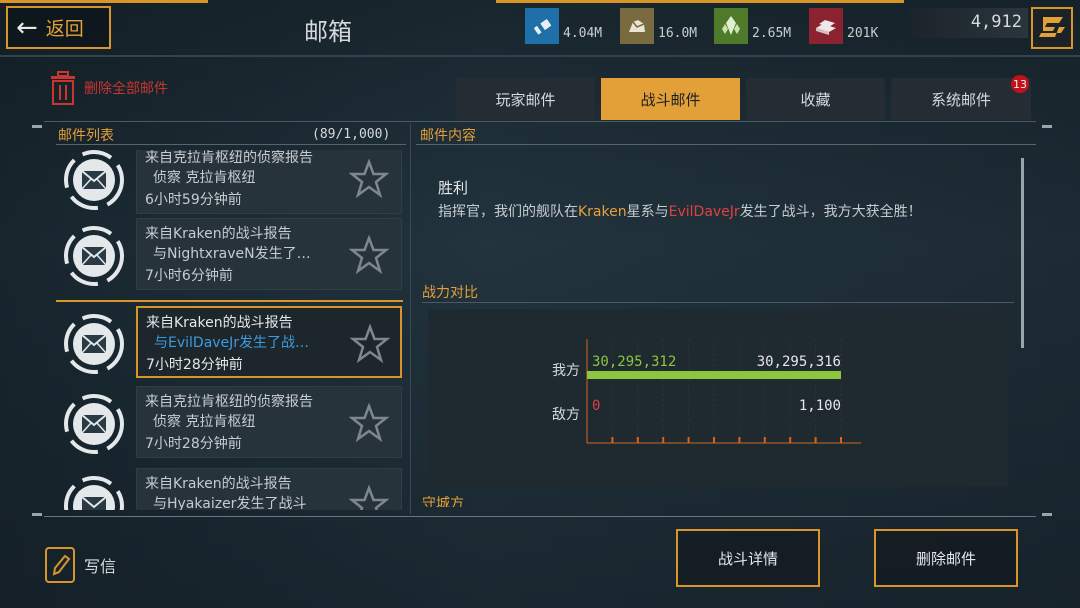 The height and width of the screenshot is (608, 1080). I want to click on resource-value: 201K, so click(863, 33).